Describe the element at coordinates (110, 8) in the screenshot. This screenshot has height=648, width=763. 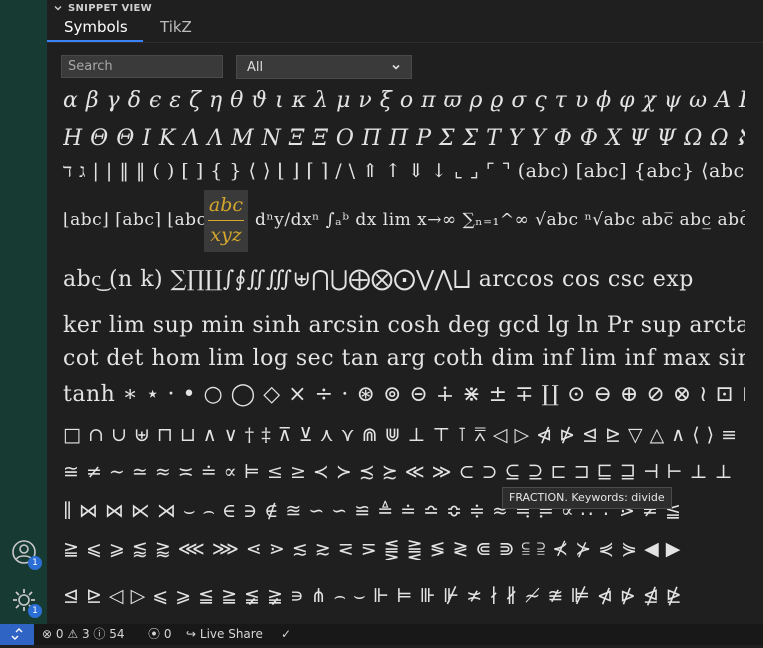
I see `section-title: SNIPPET VIEW` at that location.